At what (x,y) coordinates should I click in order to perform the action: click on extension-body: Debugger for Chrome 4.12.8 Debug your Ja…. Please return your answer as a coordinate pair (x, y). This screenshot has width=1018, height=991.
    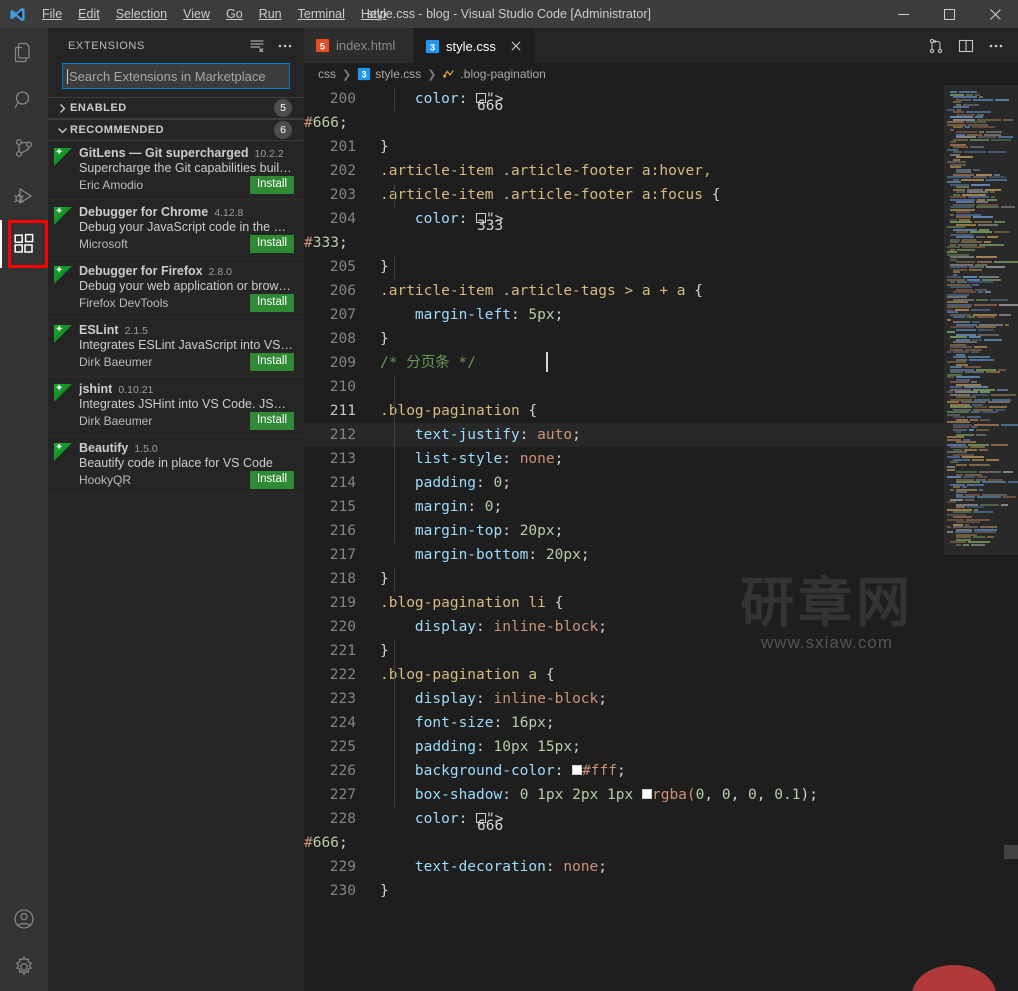
    Looking at the image, I should click on (186, 229).